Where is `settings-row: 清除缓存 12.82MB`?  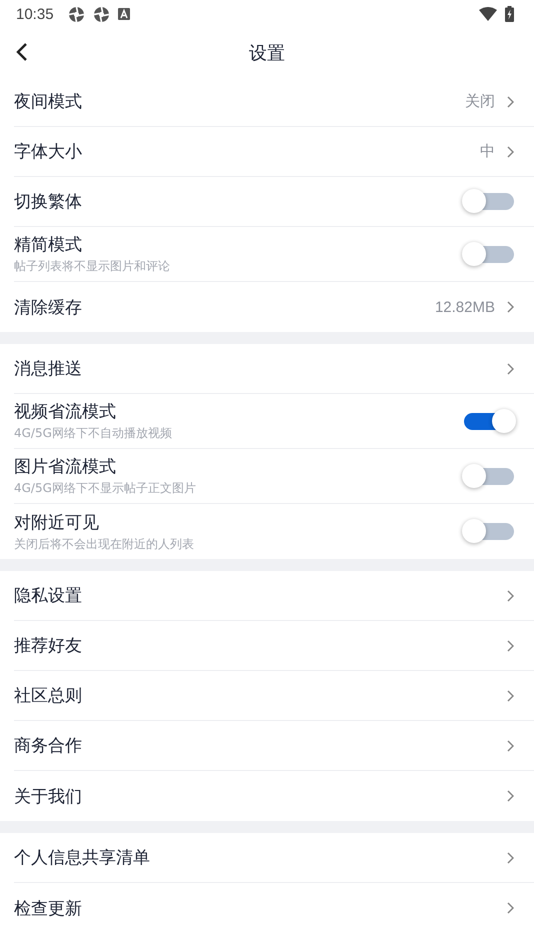
settings-row: 清除缓存 12.82MB is located at coordinates (274, 307).